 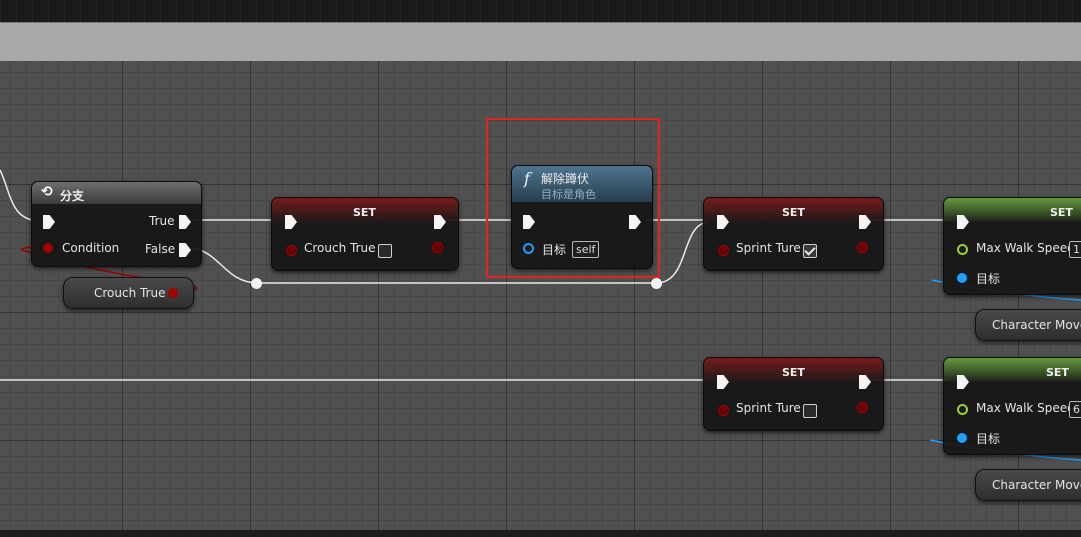 I want to click on set-speed-bottom-target-pin, so click(x=962, y=438).